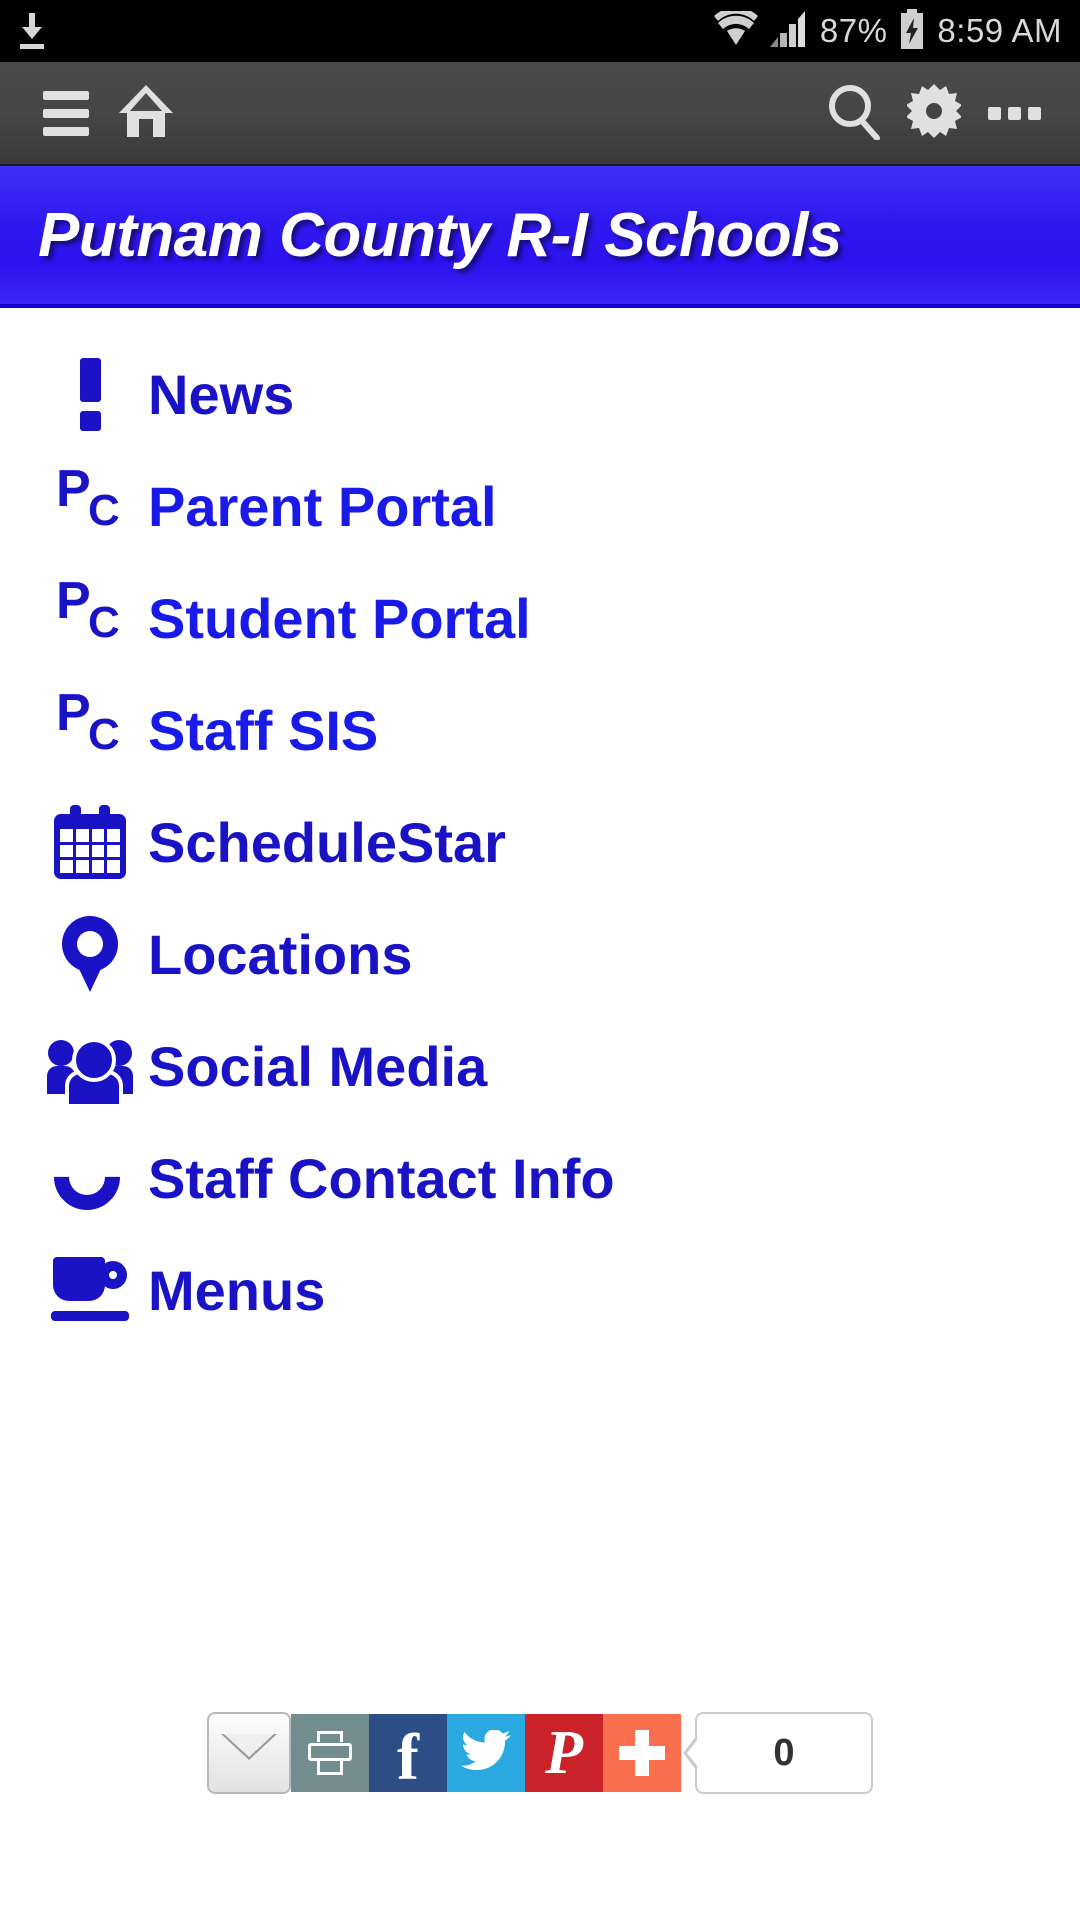 This screenshot has height=1920, width=1080. What do you see at coordinates (381, 1178) in the screenshot?
I see `menu-item-label: Staff Contact Info` at bounding box center [381, 1178].